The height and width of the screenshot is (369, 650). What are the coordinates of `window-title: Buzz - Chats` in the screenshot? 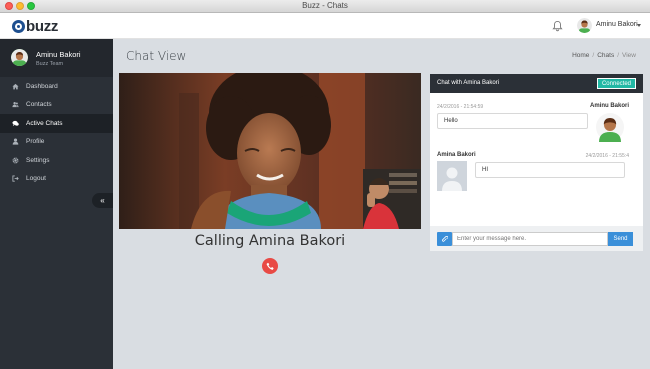 It's located at (325, 5).